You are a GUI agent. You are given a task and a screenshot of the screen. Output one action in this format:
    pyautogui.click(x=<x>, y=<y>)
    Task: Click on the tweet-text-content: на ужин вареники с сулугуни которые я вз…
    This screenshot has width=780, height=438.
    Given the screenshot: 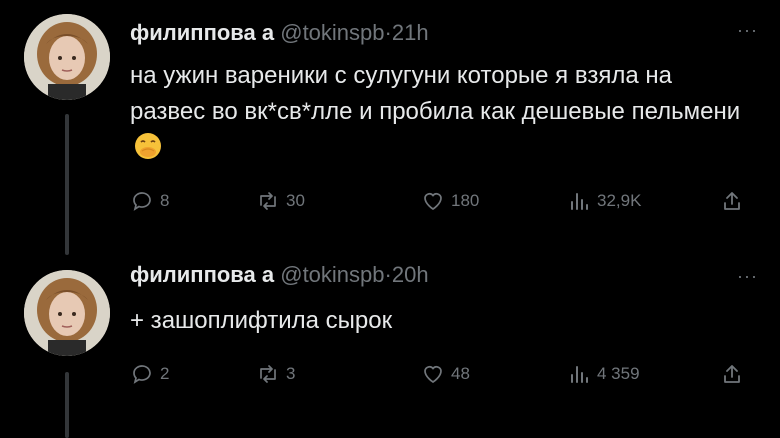 What is the action you would take?
    pyautogui.click(x=435, y=93)
    